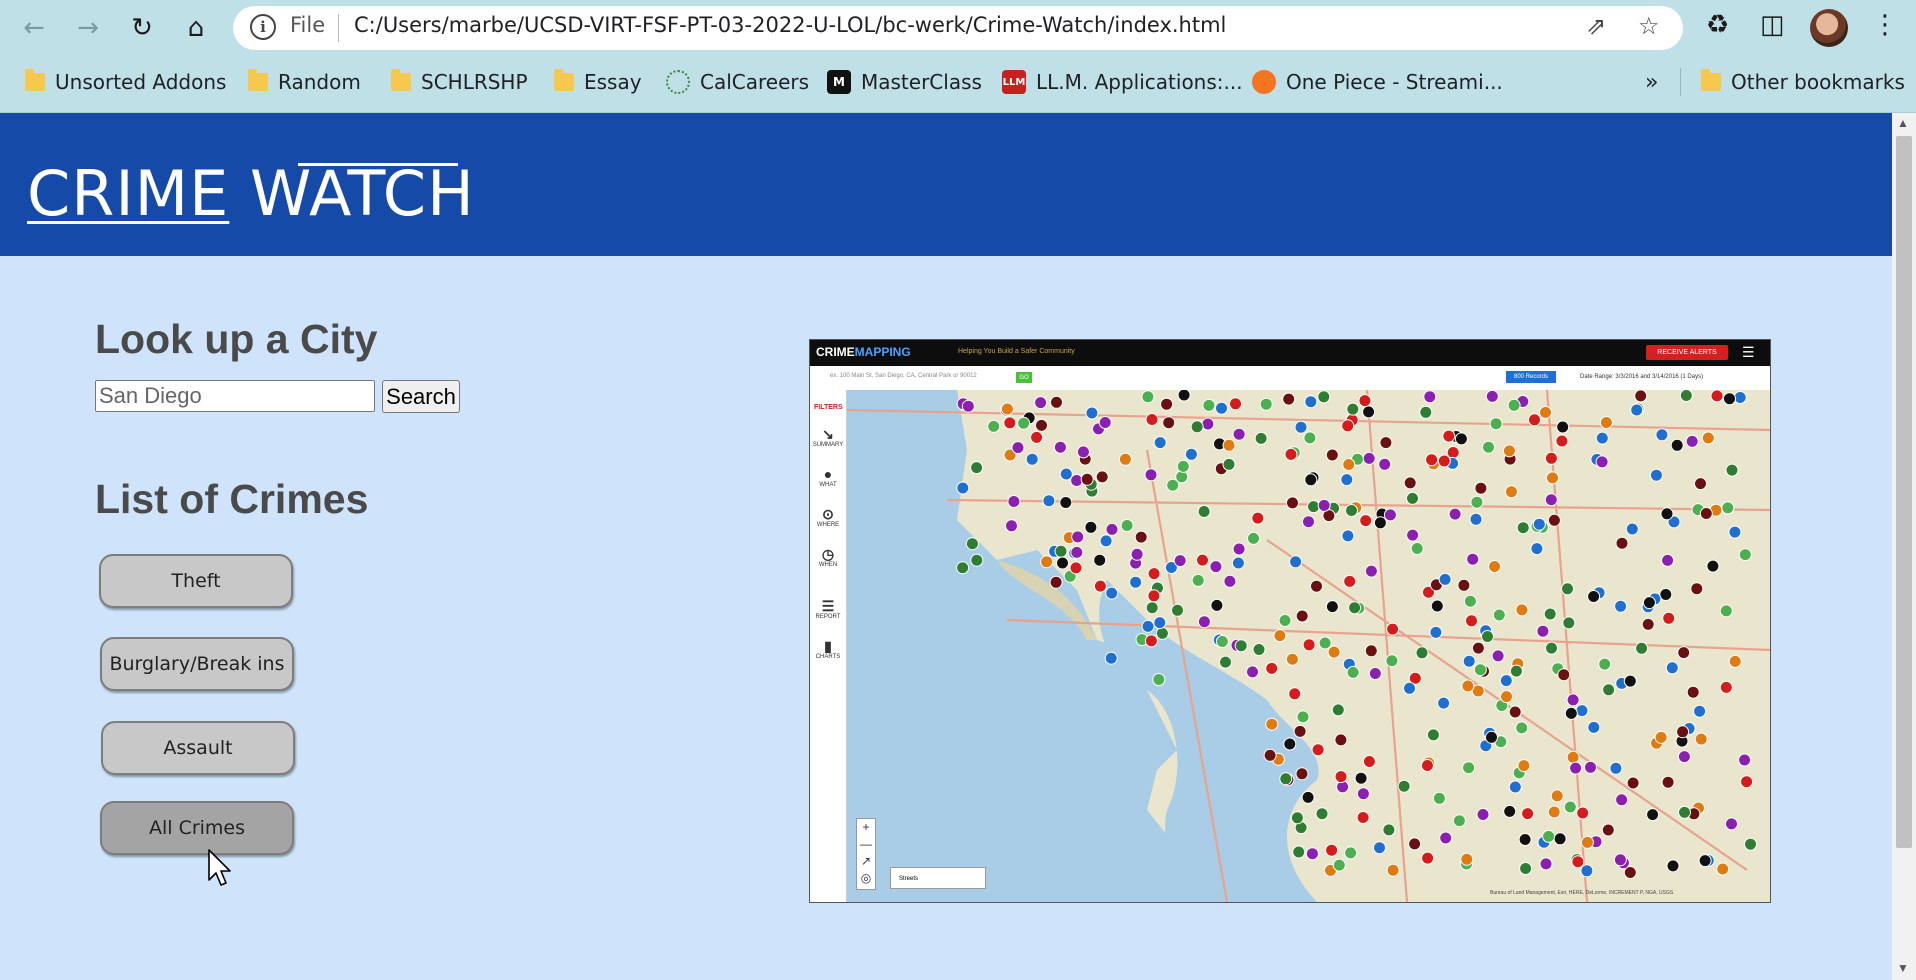 The width and height of the screenshot is (1916, 980). I want to click on bookmark-label: Essay, so click(613, 82).